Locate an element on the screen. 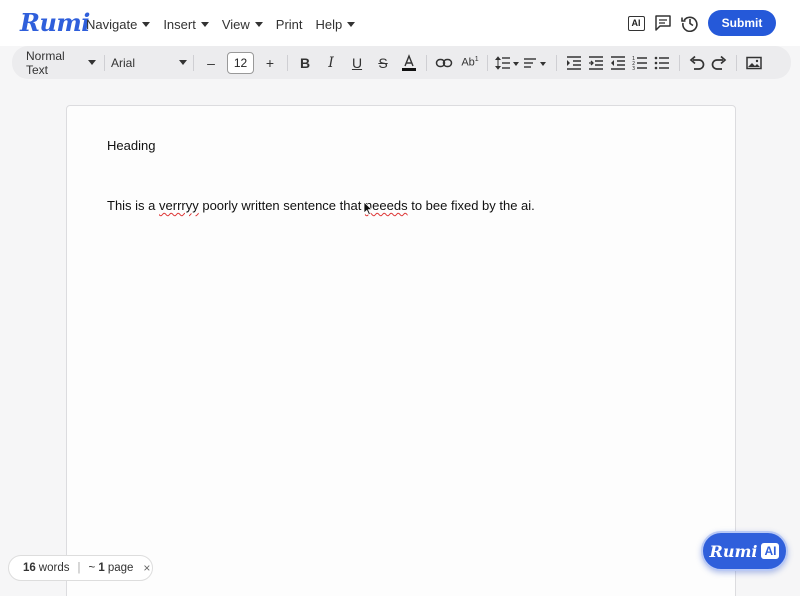 Image resolution: width=800 pixels, height=596 pixels. redo-button is located at coordinates (719, 63).